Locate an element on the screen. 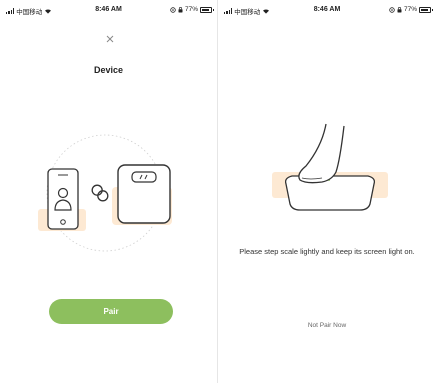 The width and height of the screenshot is (436, 383). pair-button: Pair is located at coordinates (111, 311).